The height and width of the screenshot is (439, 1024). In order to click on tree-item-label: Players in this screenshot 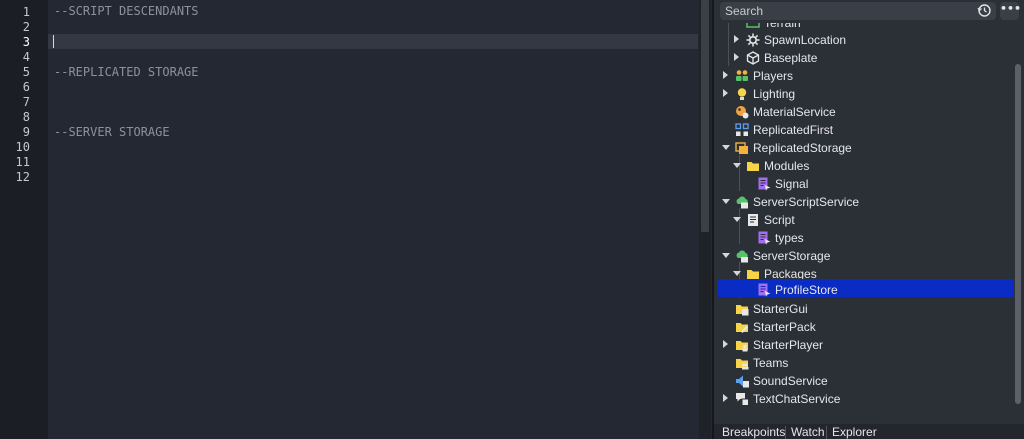, I will do `click(773, 76)`.